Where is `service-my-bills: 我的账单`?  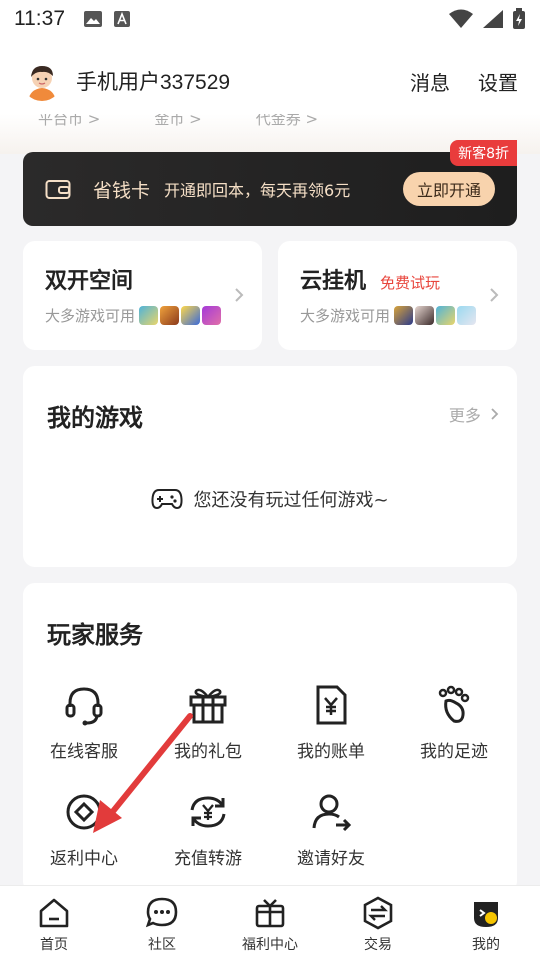 service-my-bills: 我的账单 is located at coordinates (331, 722).